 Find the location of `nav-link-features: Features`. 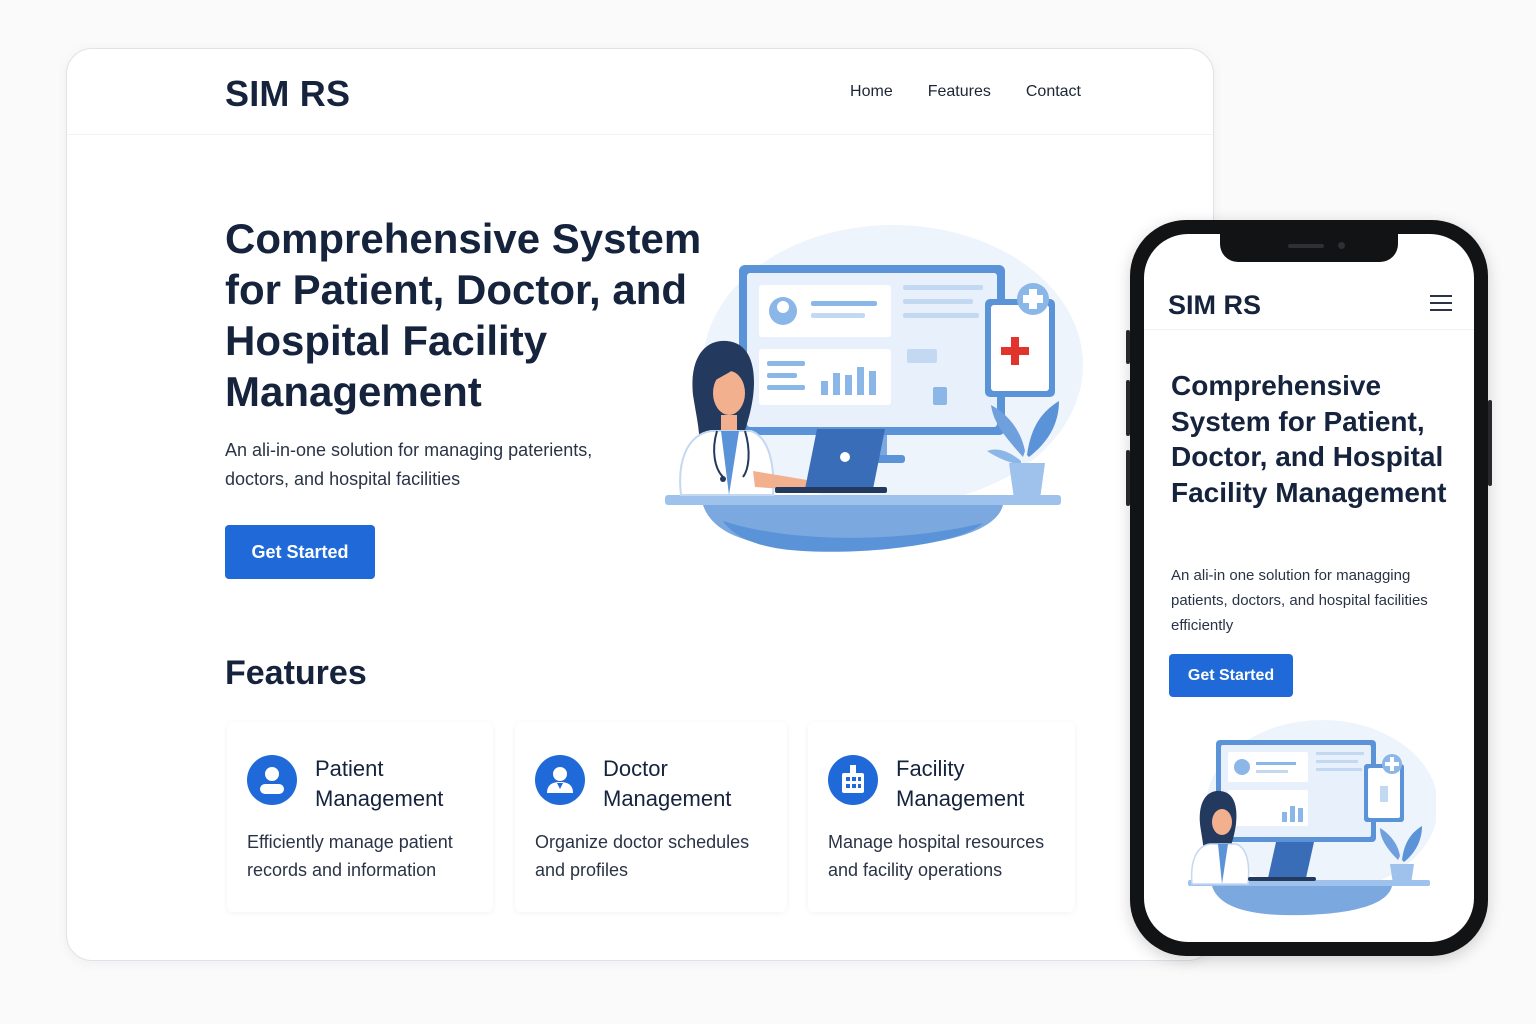

nav-link-features: Features is located at coordinates (959, 92).